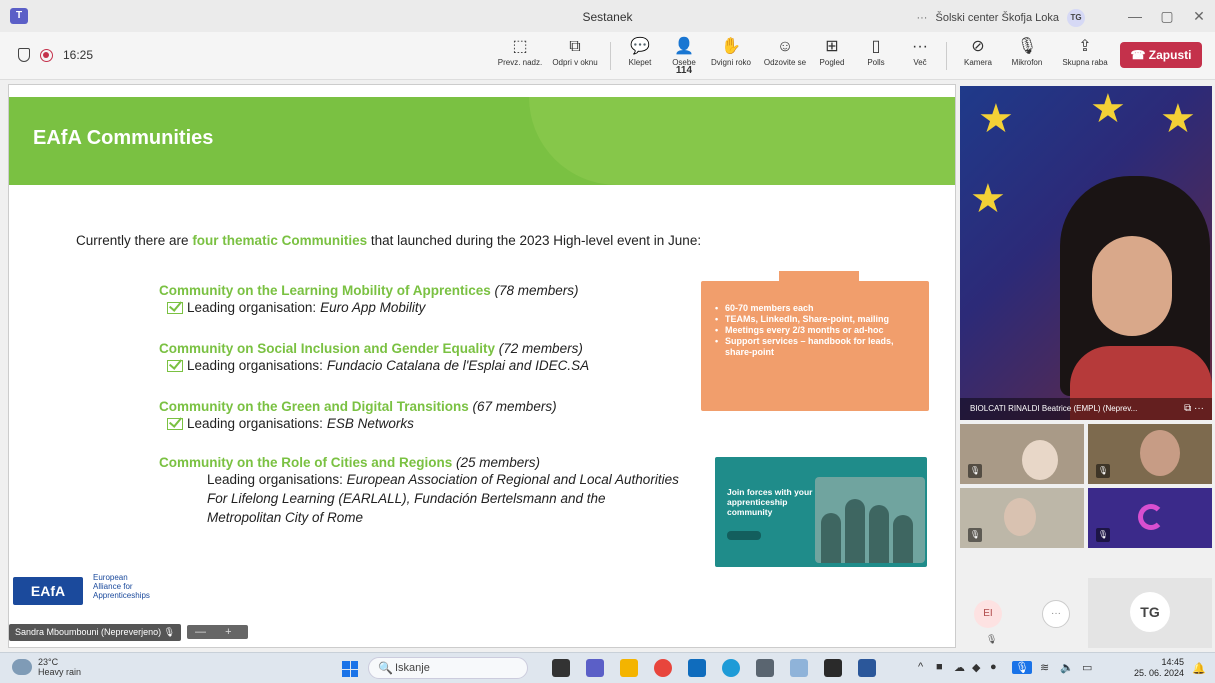 The image size is (1215, 683). I want to click on popout-button: ⧉ Odpri v oknu, so click(575, 51).